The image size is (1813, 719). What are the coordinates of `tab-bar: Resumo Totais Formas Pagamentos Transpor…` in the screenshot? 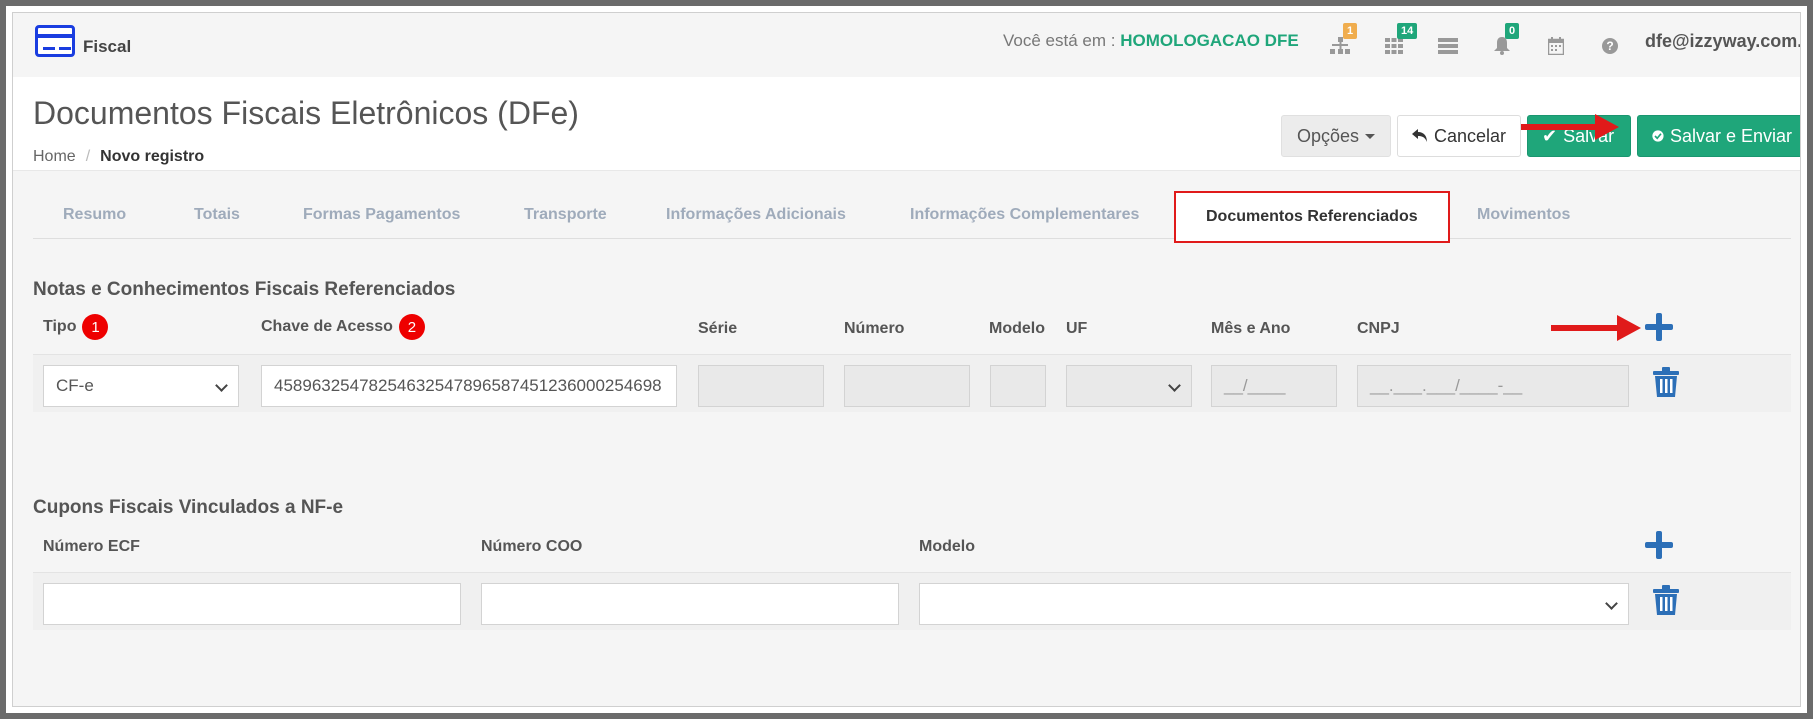 It's located at (912, 217).